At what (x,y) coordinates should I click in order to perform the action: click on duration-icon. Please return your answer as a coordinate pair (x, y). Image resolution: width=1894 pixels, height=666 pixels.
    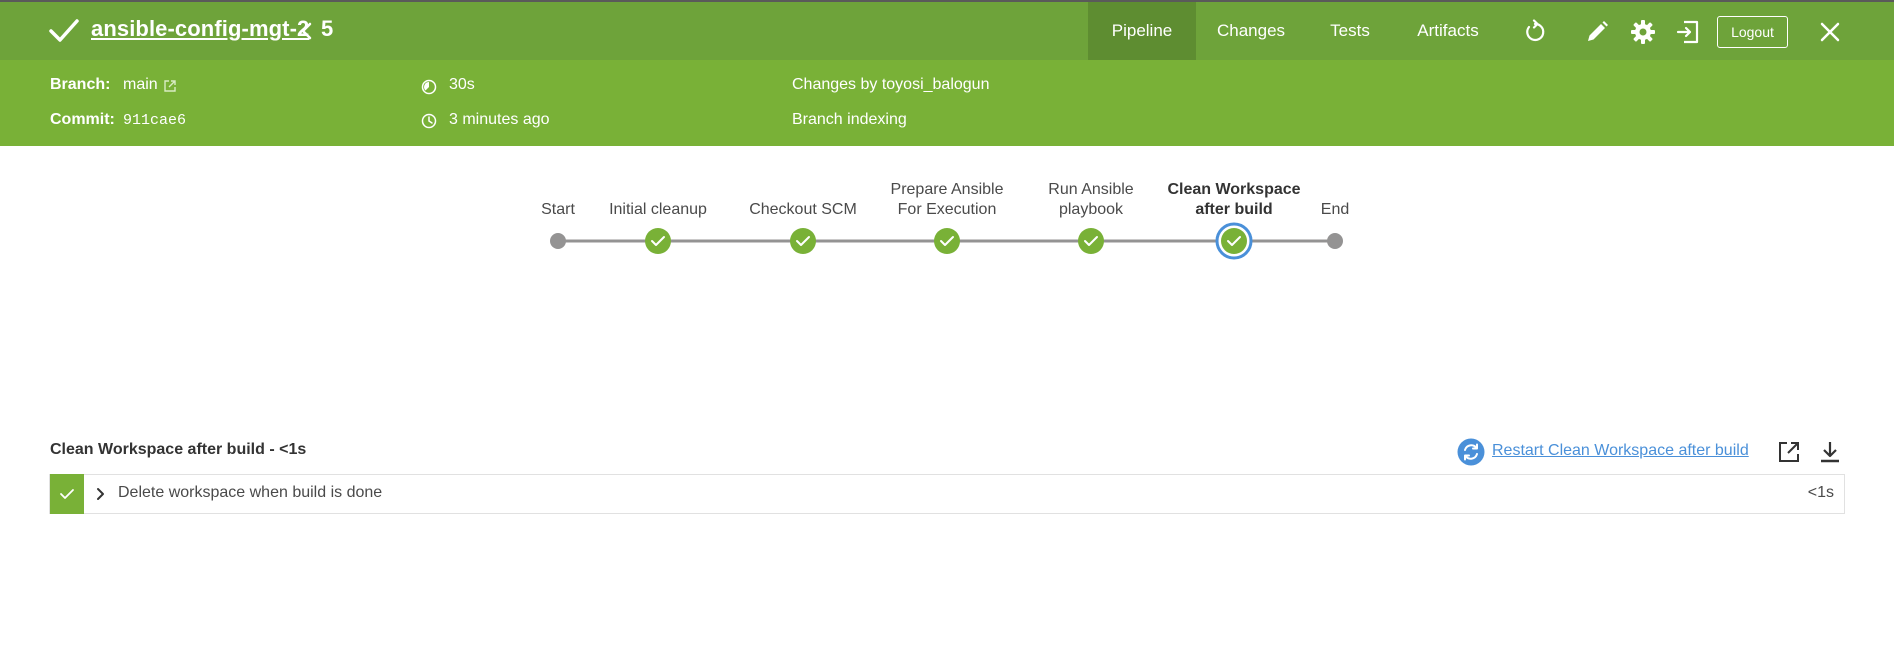
    Looking at the image, I should click on (429, 87).